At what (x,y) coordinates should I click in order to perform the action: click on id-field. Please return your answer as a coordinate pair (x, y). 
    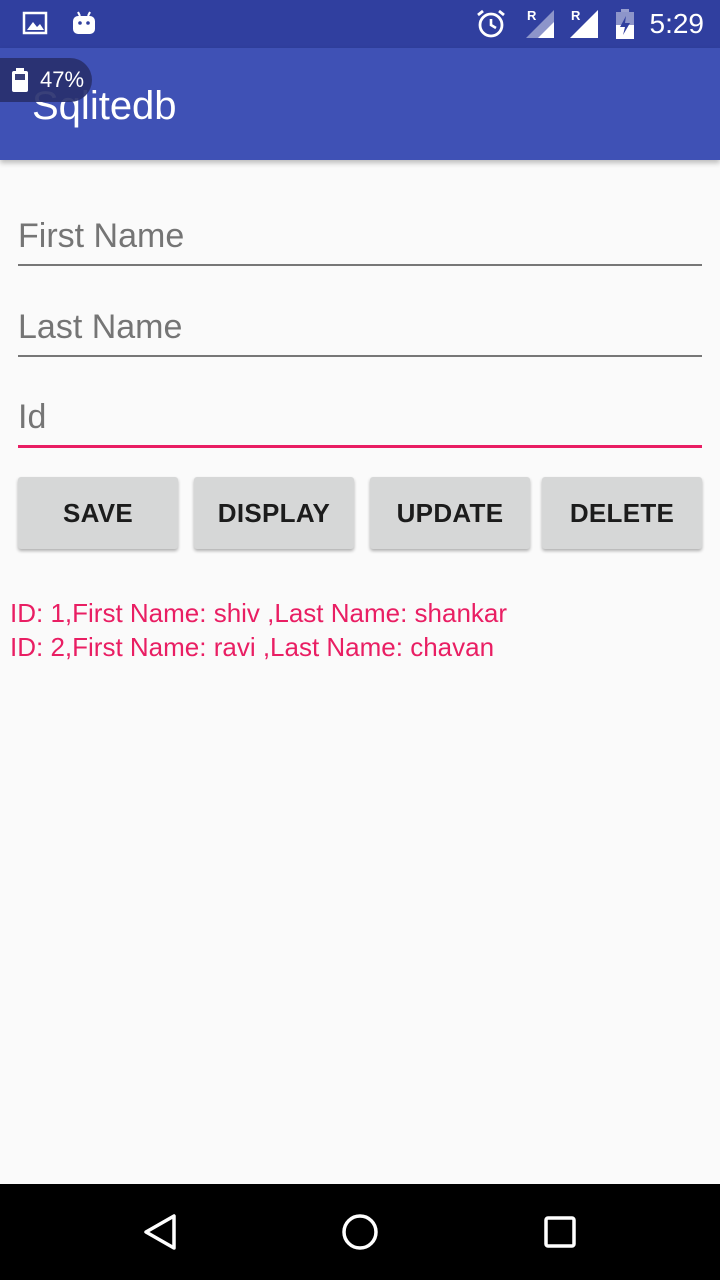
    Looking at the image, I should click on (360, 420).